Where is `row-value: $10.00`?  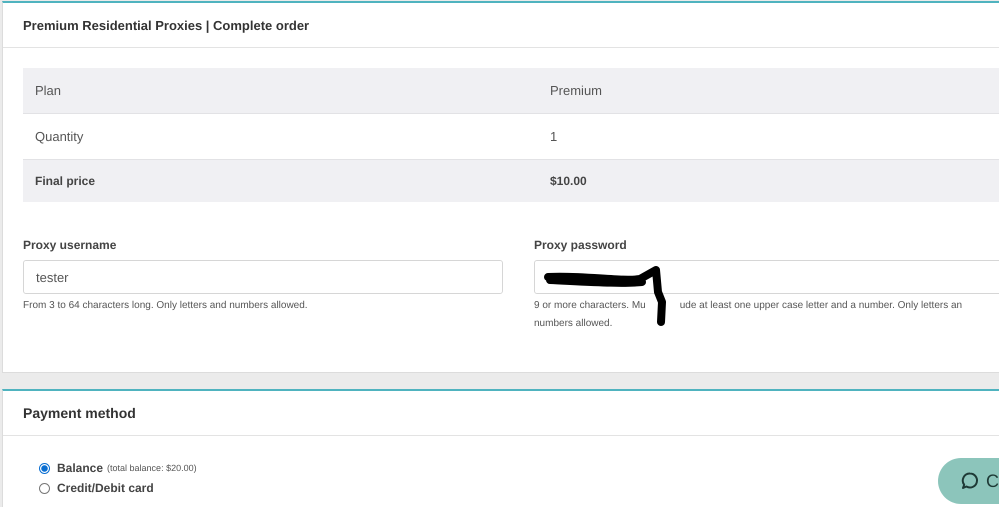
row-value: $10.00 is located at coordinates (568, 181).